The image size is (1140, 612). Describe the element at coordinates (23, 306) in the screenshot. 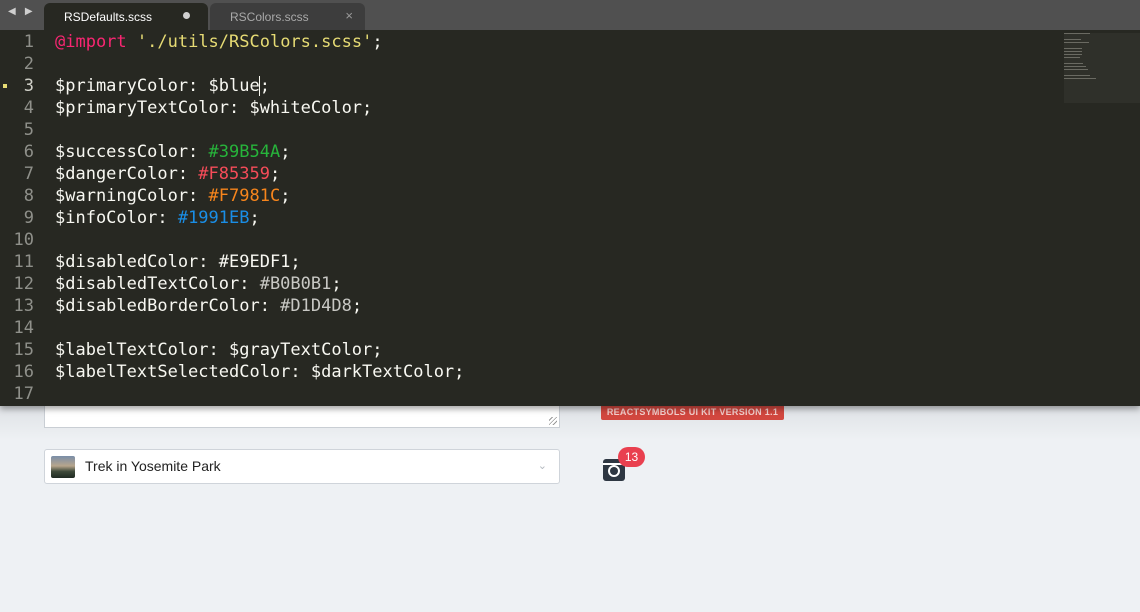

I see `line-number: 13` at that location.